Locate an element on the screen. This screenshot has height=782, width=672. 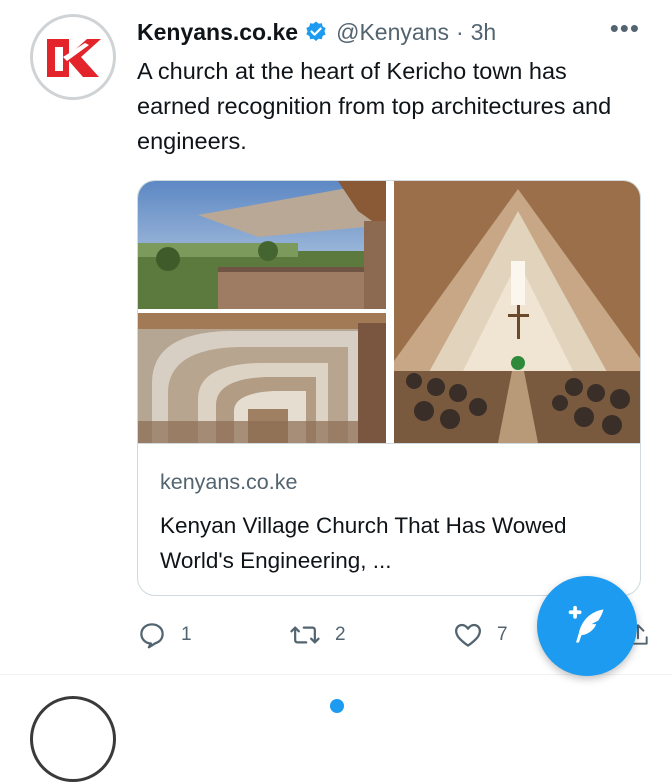
compose-feather-icon is located at coordinates (586, 624).